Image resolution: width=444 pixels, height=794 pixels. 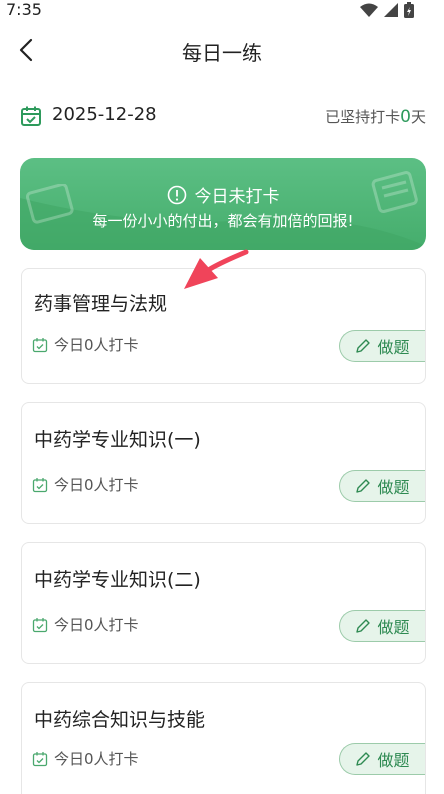 What do you see at coordinates (117, 580) in the screenshot?
I see `course-title: 中药学专业知识(二)` at bounding box center [117, 580].